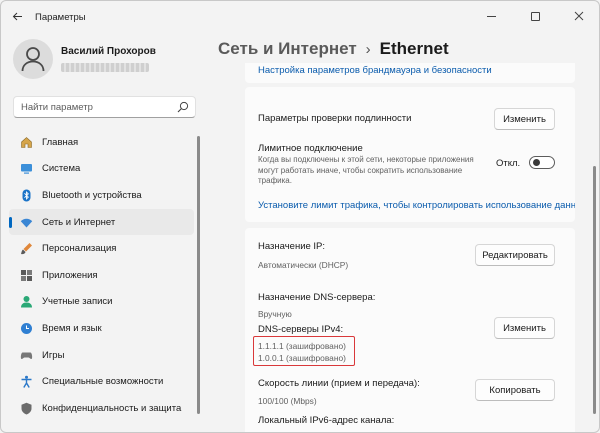 The image size is (600, 433). What do you see at coordinates (26, 142) in the screenshot?
I see `home-icon` at bounding box center [26, 142].